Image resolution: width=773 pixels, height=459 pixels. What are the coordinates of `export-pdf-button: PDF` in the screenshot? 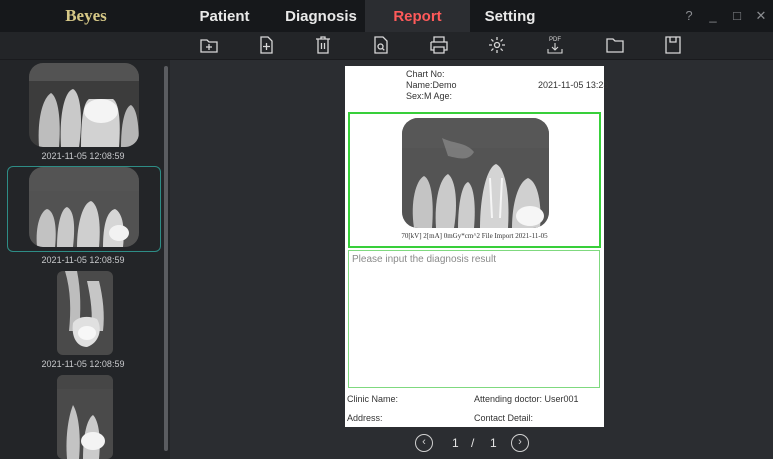 It's located at (555, 45).